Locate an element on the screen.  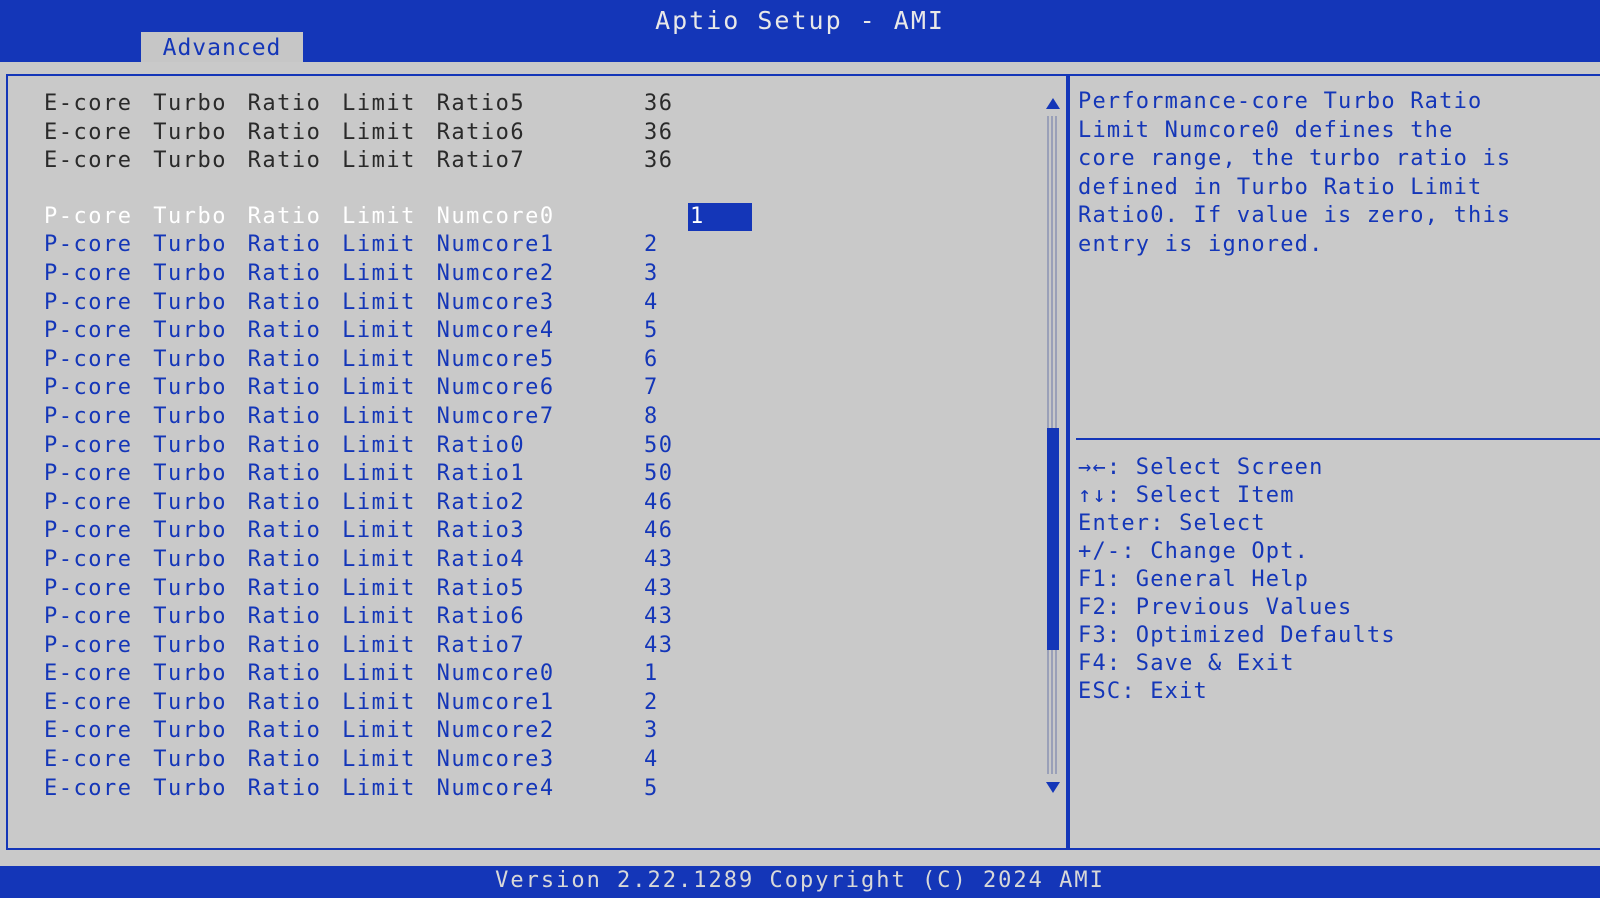
setting-row: P-core Turbo Ratio Limit Numcore7 8 is located at coordinates (394, 417).